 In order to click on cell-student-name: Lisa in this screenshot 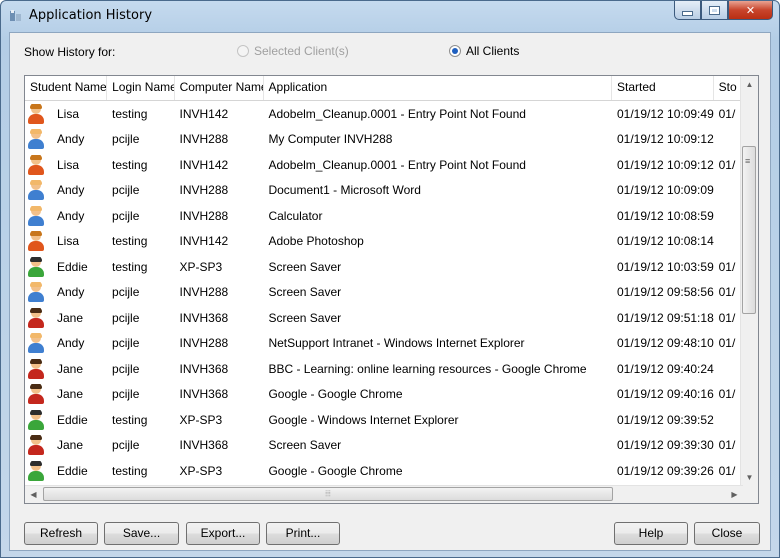, I will do `click(66, 113)`.